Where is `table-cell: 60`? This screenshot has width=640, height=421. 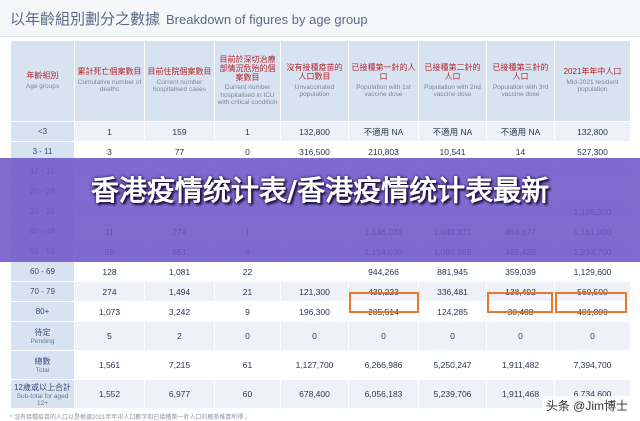 table-cell: 60 is located at coordinates (247, 394).